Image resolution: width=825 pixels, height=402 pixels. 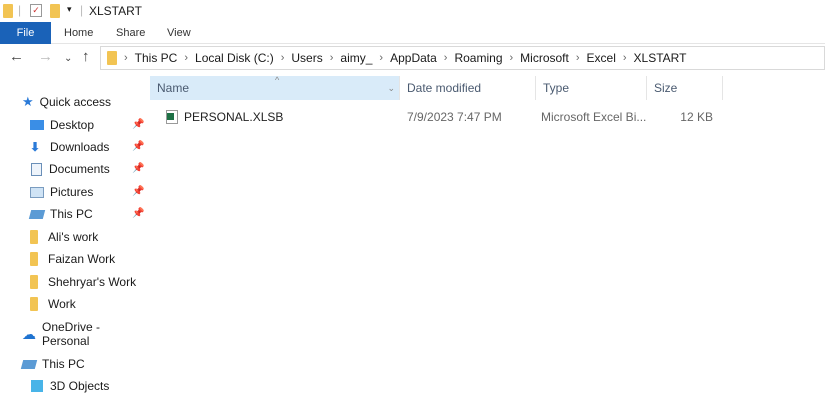 What do you see at coordinates (696, 117) in the screenshot?
I see `file-size: 12 KB` at bounding box center [696, 117].